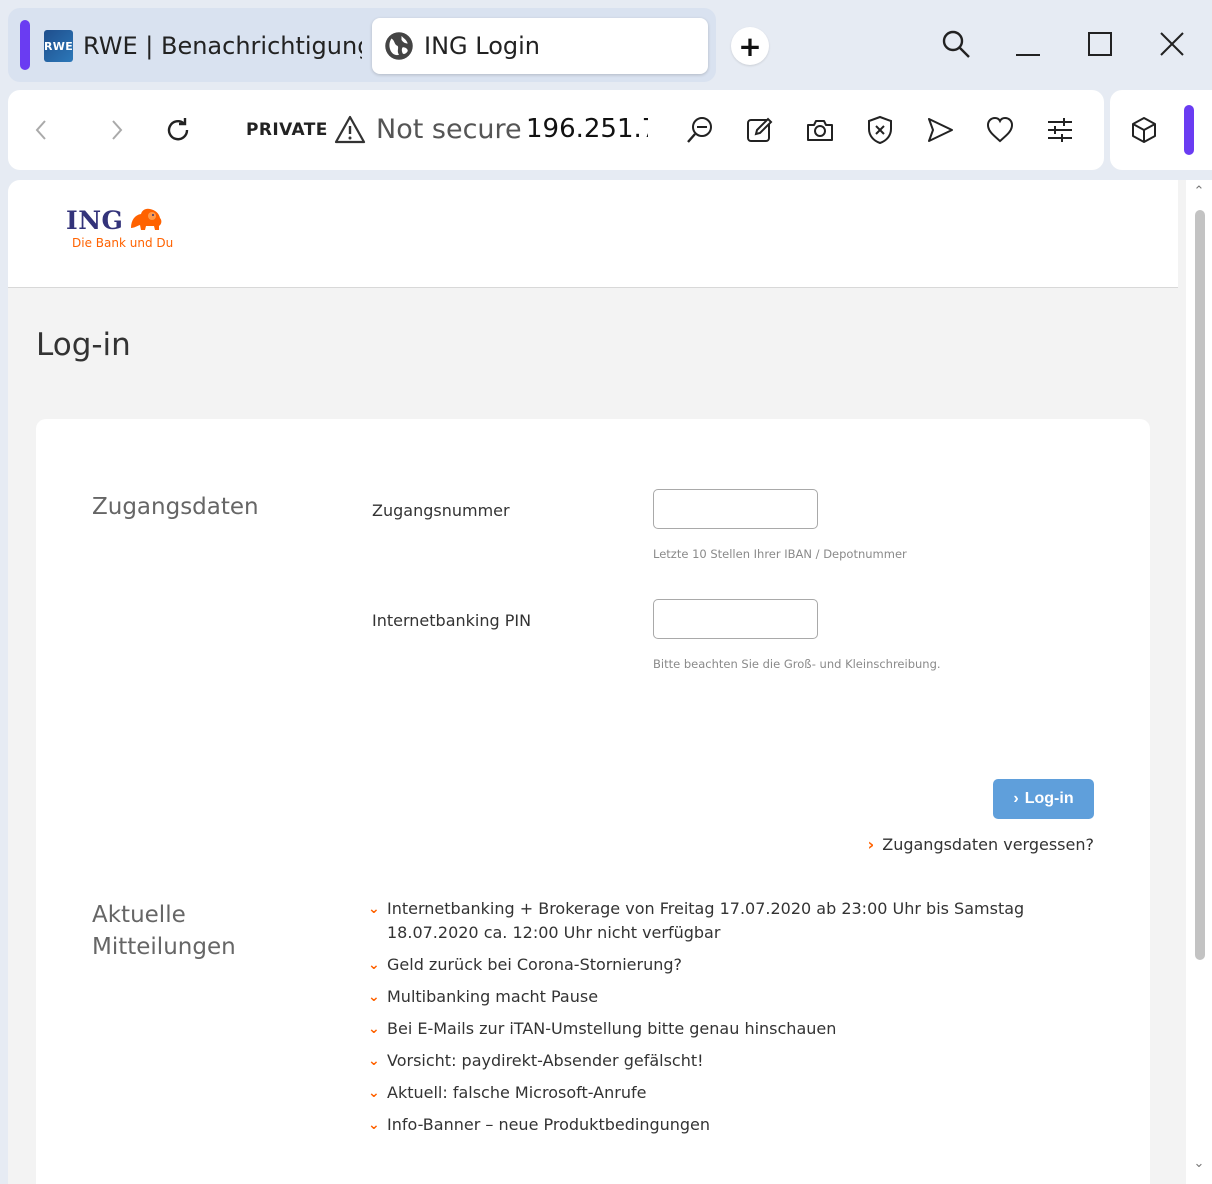 This screenshot has height=1184, width=1212. I want to click on tab-title: RWE | Benachrichtigung, so click(222, 46).